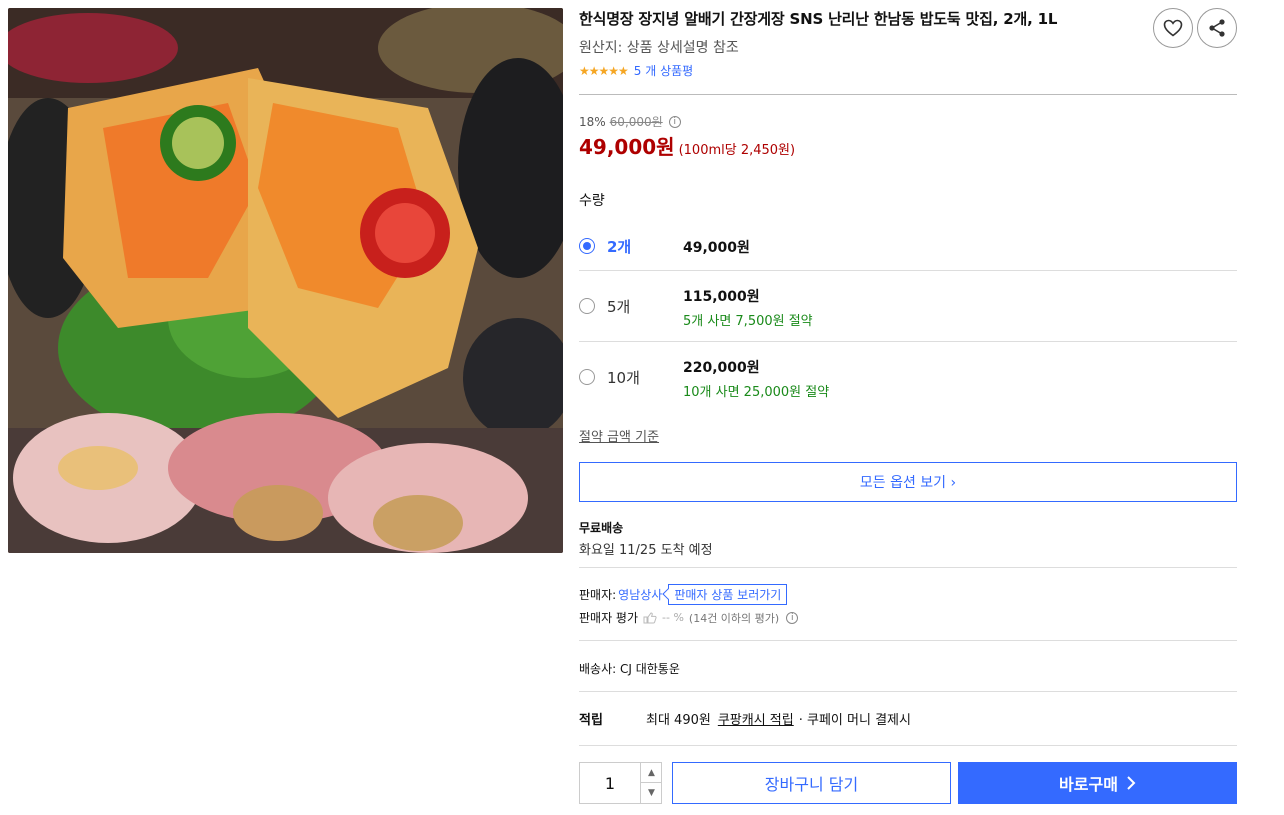 The height and width of the screenshot is (815, 1284). What do you see at coordinates (756, 718) in the screenshot?
I see `coupang-cash-link: 쿠팡캐시 적립` at bounding box center [756, 718].